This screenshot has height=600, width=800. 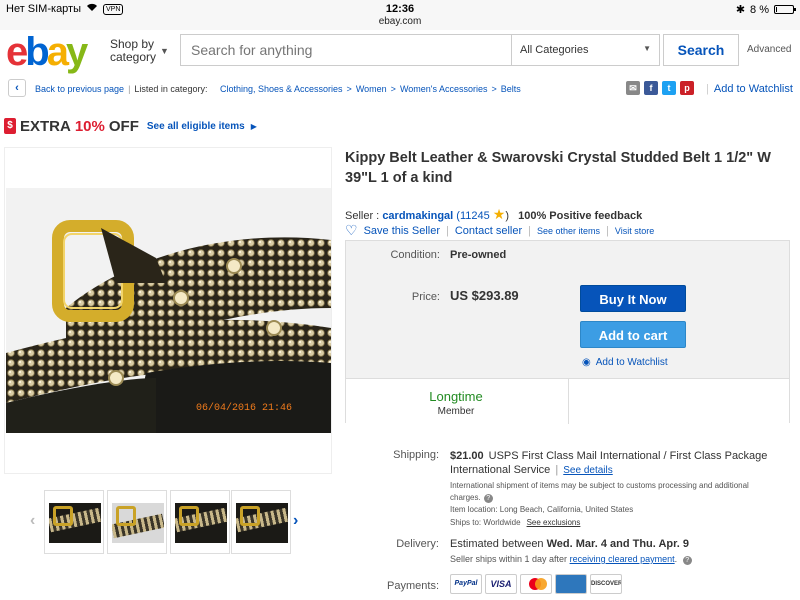 What do you see at coordinates (759, 9) in the screenshot?
I see `battery-percent: 8 %` at bounding box center [759, 9].